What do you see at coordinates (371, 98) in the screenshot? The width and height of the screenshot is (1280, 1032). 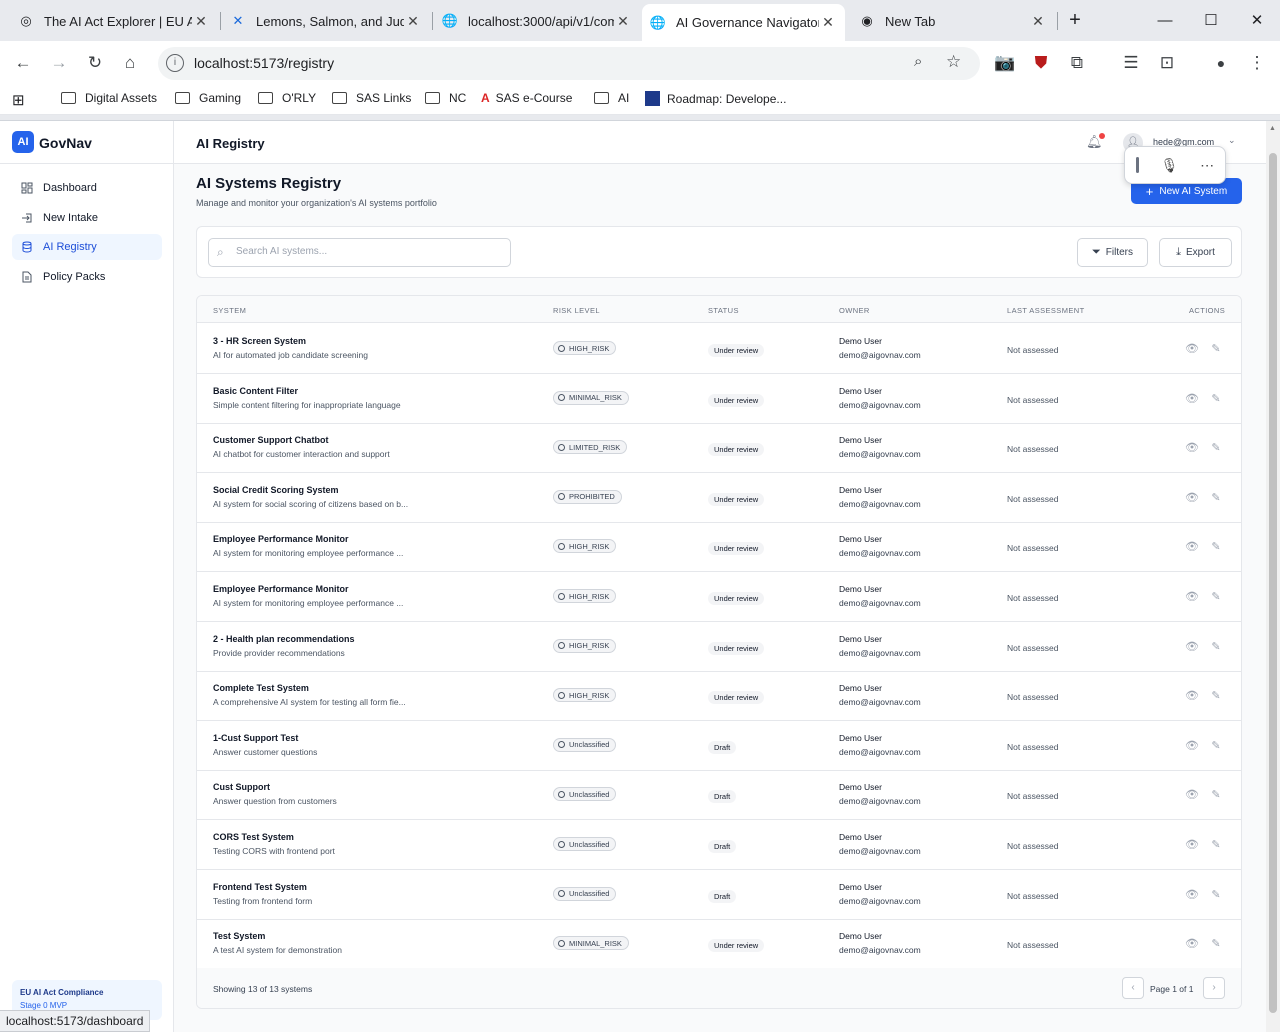 I see `bookmark-folder: SAS Links` at bounding box center [371, 98].